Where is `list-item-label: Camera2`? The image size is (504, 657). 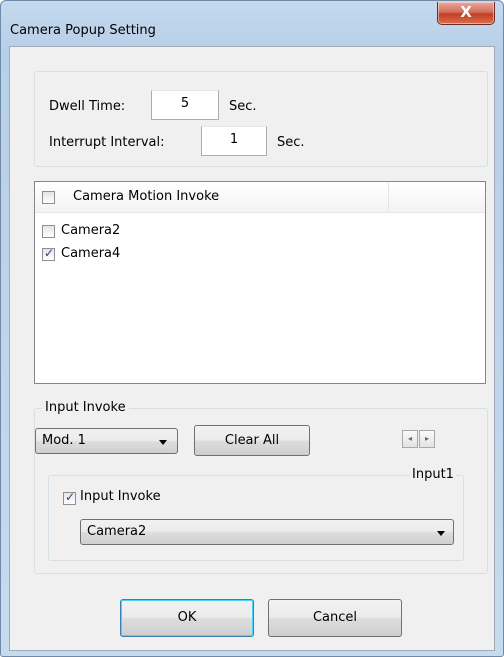 list-item-label: Camera2 is located at coordinates (91, 230).